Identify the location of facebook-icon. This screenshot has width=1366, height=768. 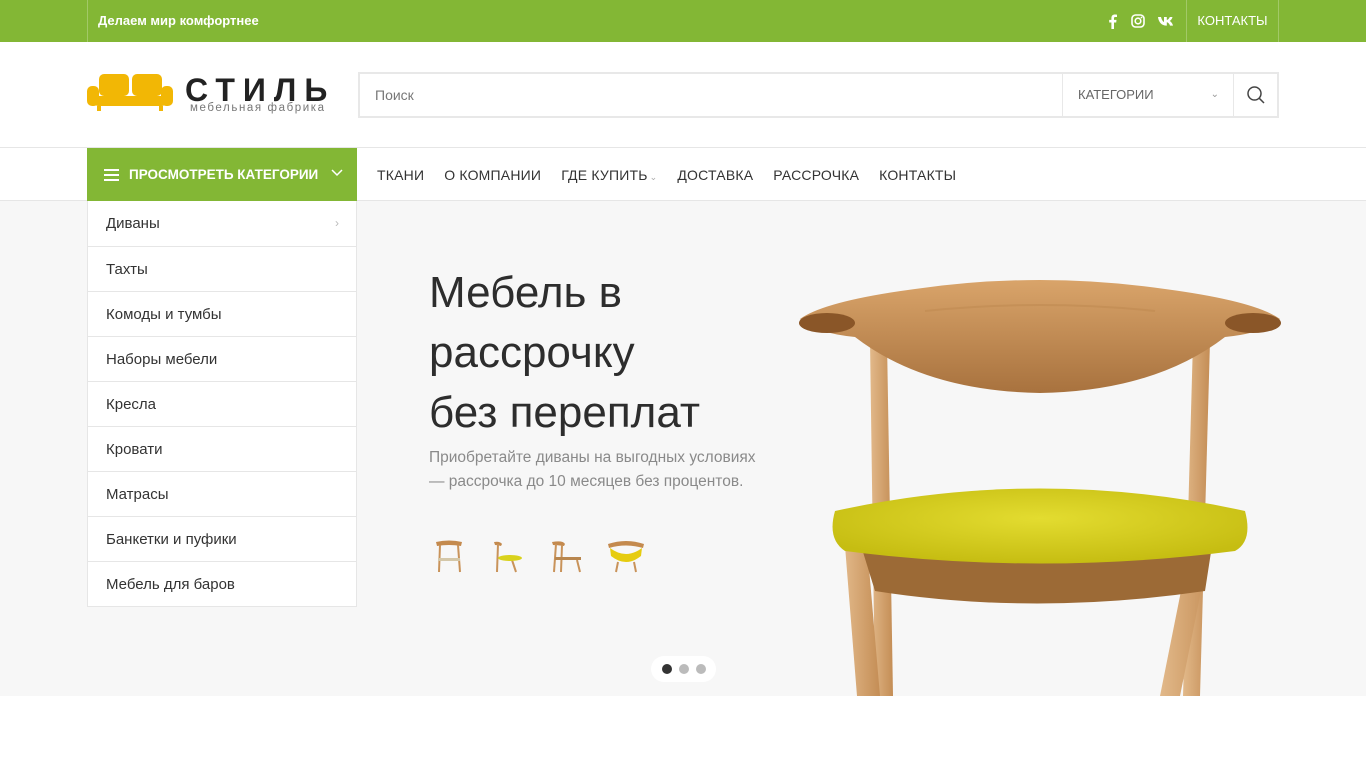
(1112, 21).